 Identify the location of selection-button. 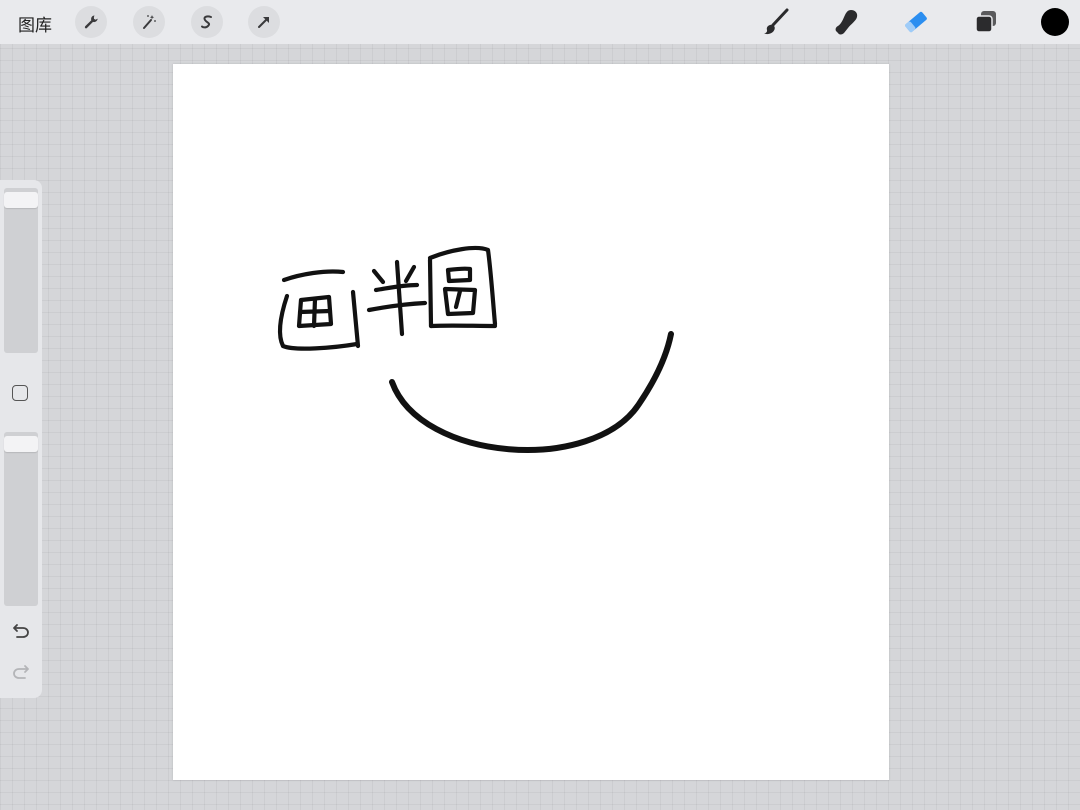
(207, 22).